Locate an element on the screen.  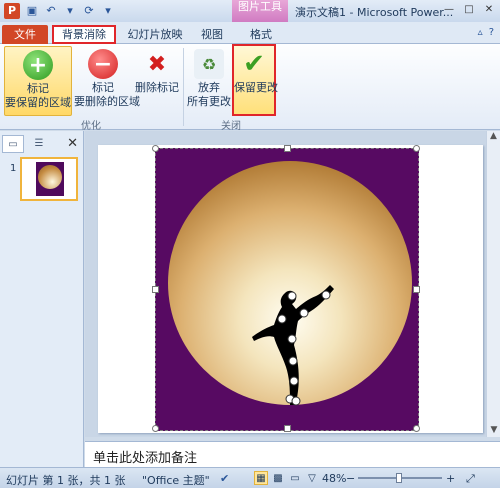
ribbon-right-controls: ▵ ? is located at coordinates (486, 32).